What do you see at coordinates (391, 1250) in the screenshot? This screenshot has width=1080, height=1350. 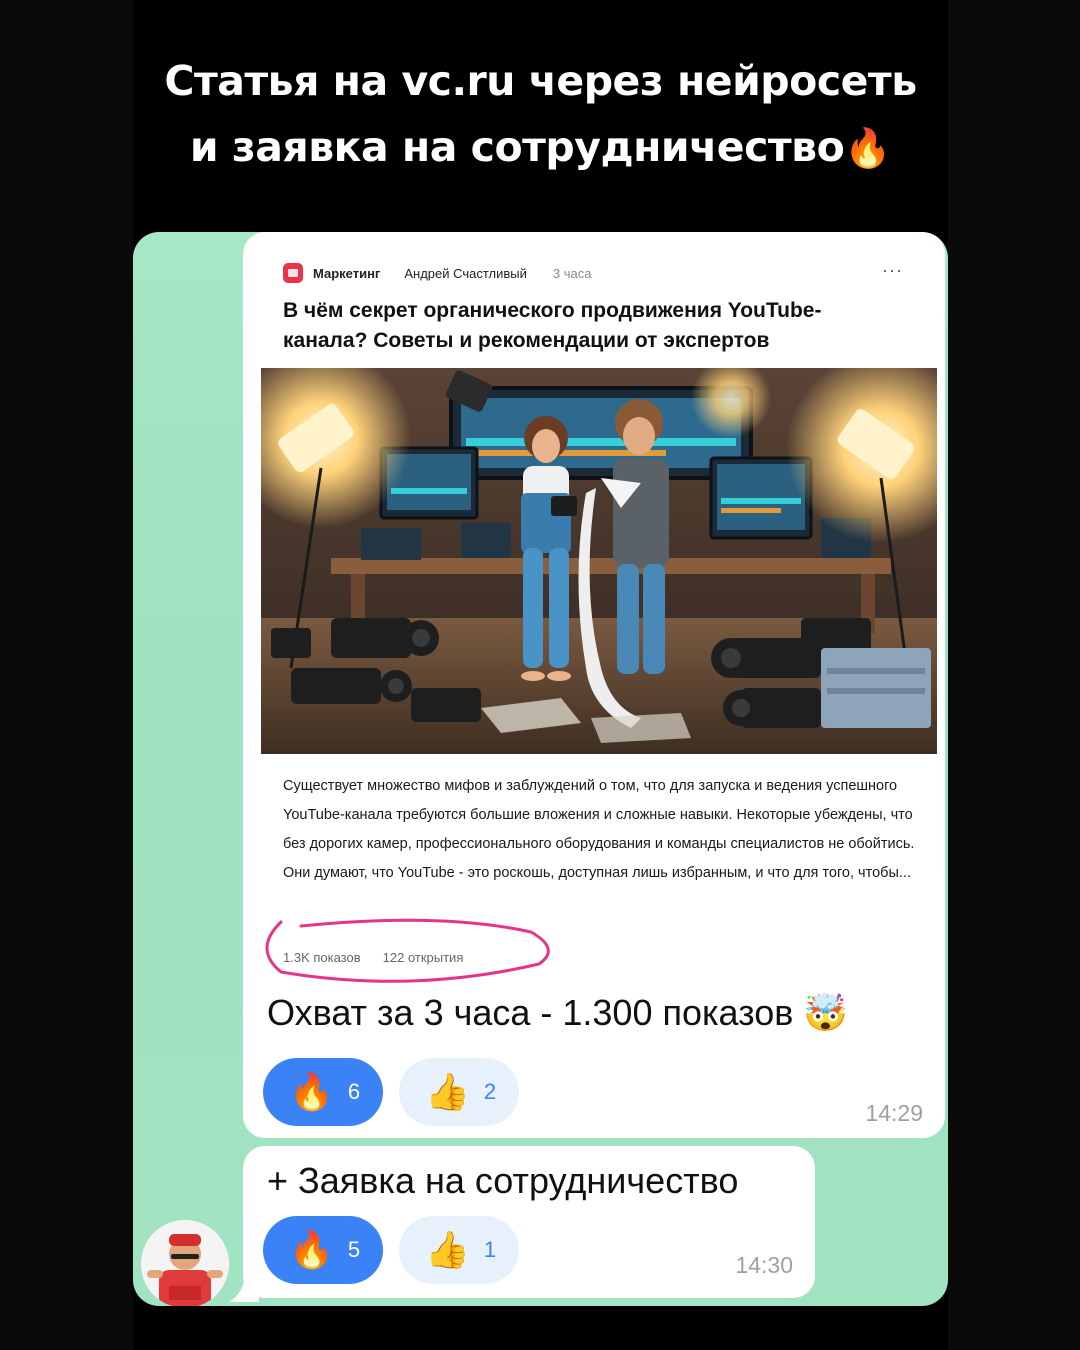 I see `reactions-row: 🔥 5 👍 1` at bounding box center [391, 1250].